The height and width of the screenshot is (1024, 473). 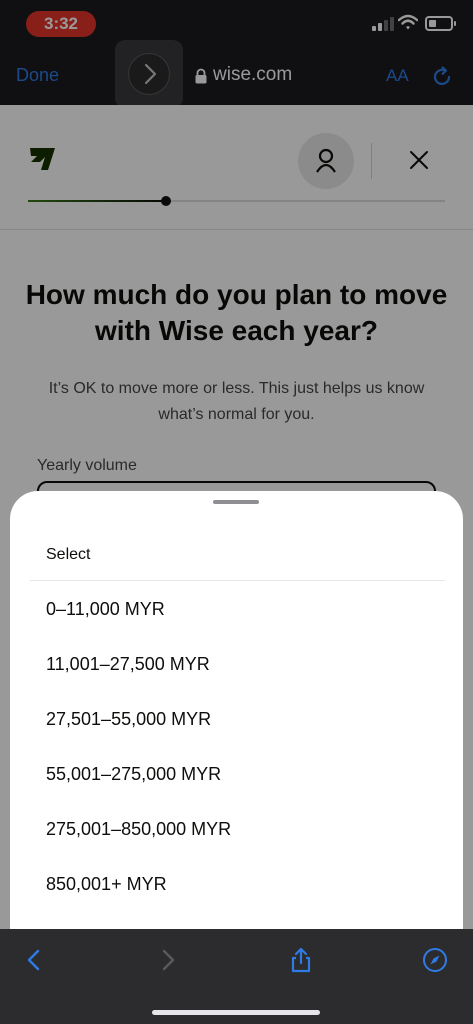 What do you see at coordinates (128, 664) in the screenshot?
I see `option-item: 11,001–27,500 MYR` at bounding box center [128, 664].